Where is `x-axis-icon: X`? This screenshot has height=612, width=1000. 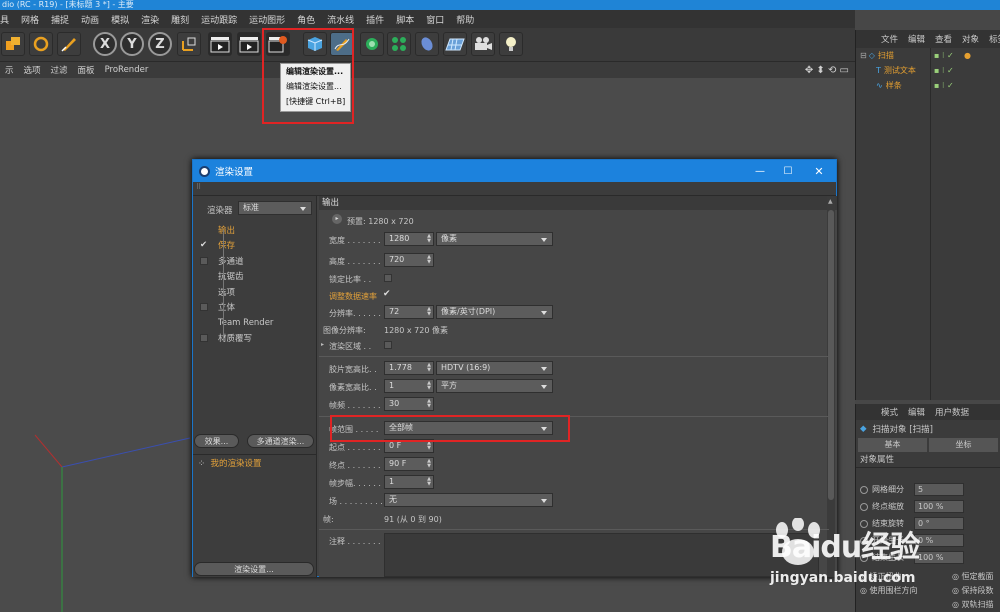
x-axis-icon: X is located at coordinates (105, 44).